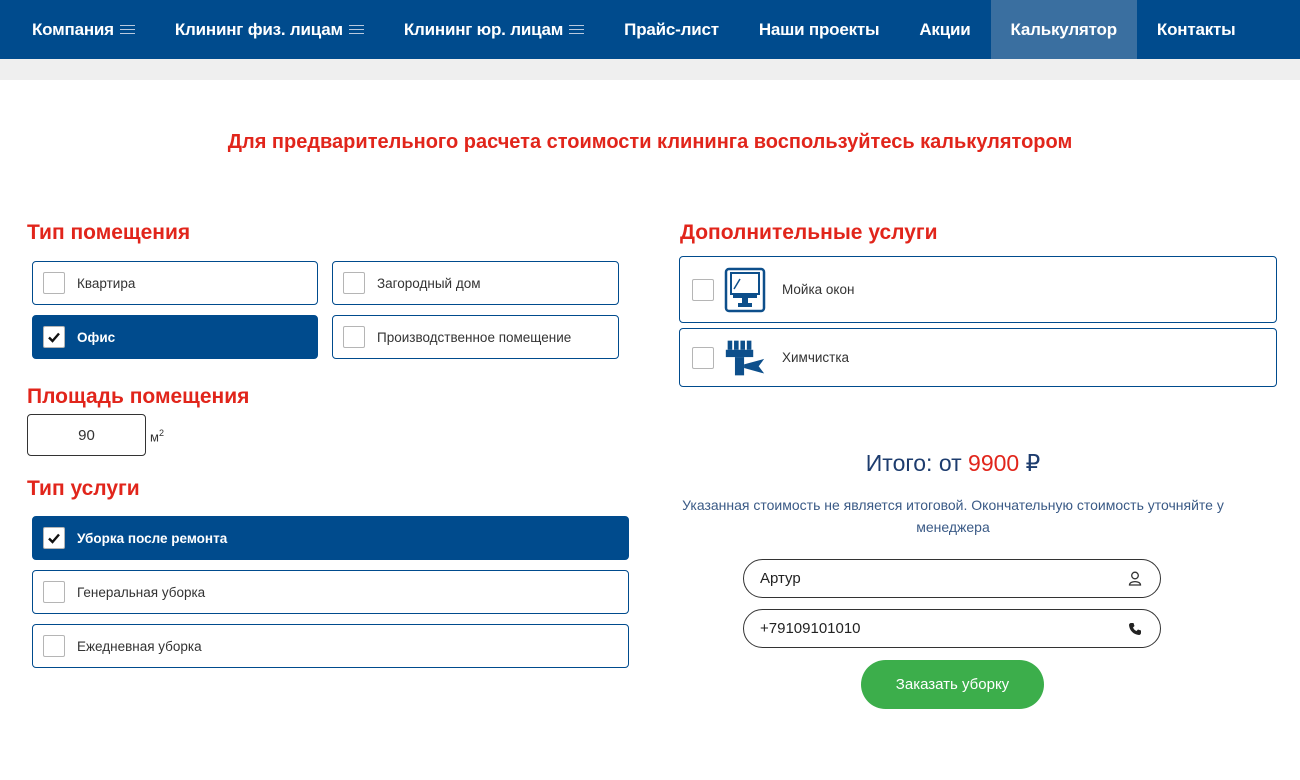  What do you see at coordinates (1135, 629) in the screenshot?
I see `phone-icon` at bounding box center [1135, 629].